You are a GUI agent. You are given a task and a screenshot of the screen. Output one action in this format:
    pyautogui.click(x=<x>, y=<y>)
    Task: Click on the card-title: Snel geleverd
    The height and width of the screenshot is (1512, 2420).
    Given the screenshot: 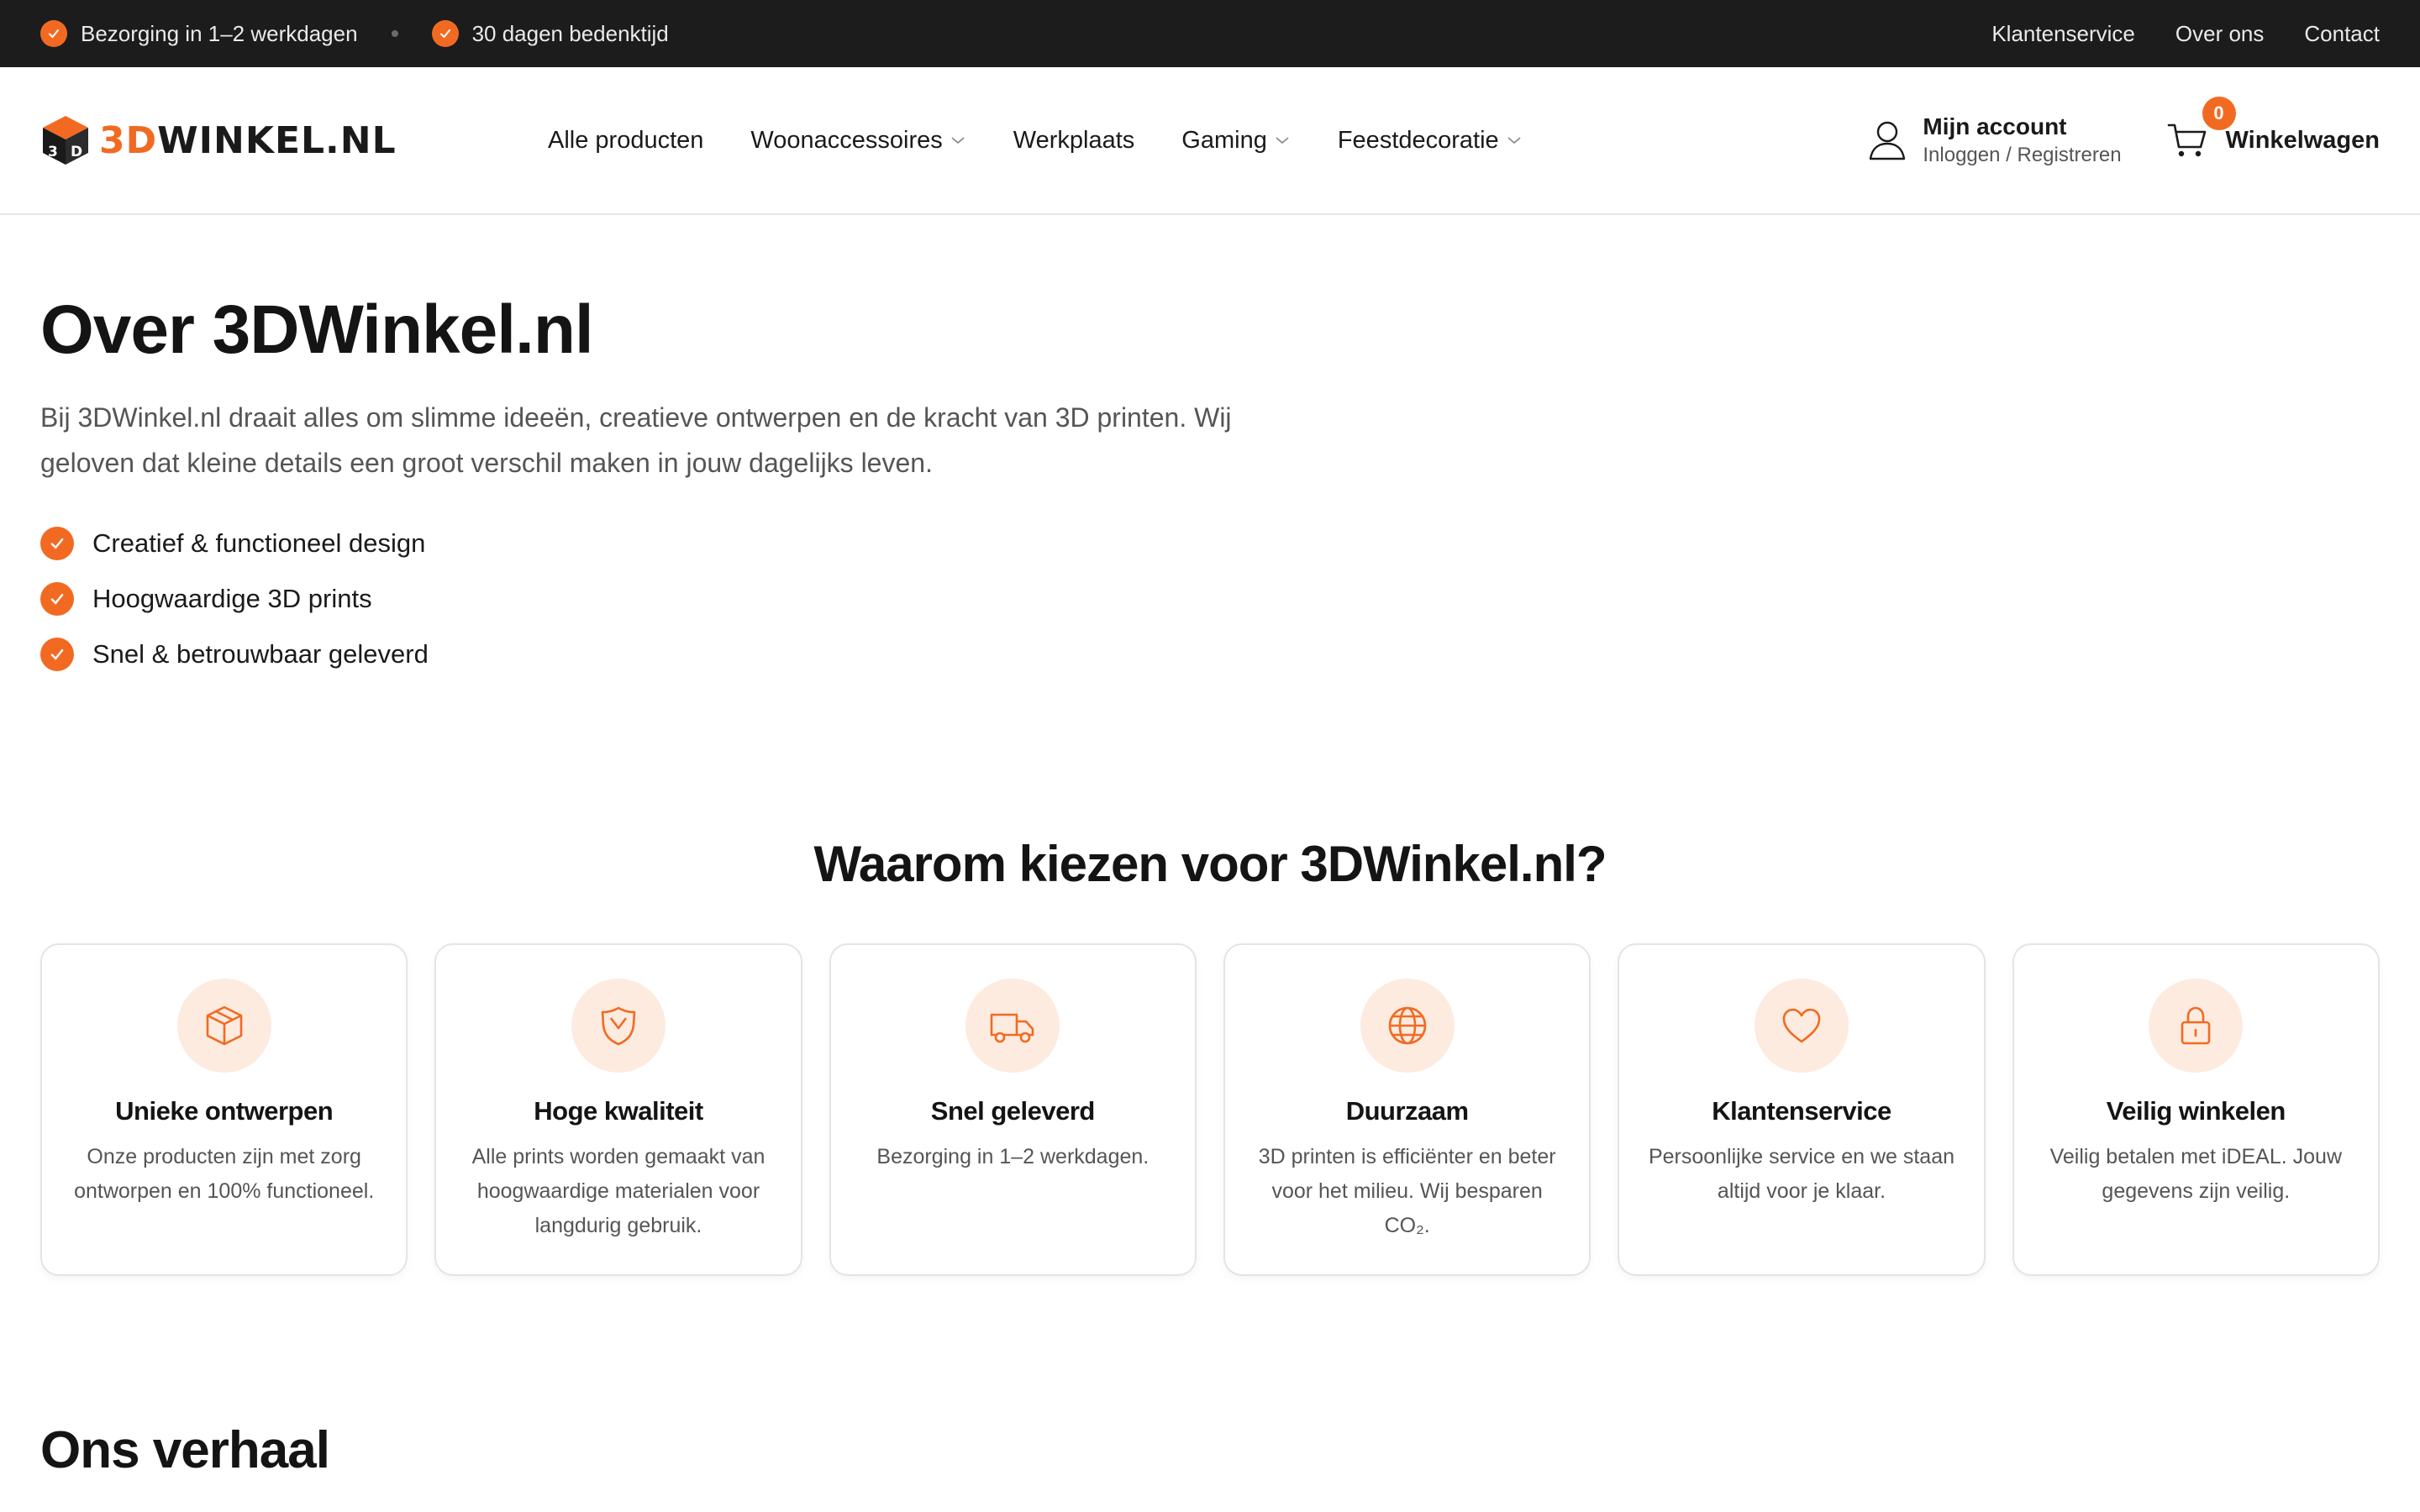 What is the action you would take?
    pyautogui.click(x=1013, y=1111)
    